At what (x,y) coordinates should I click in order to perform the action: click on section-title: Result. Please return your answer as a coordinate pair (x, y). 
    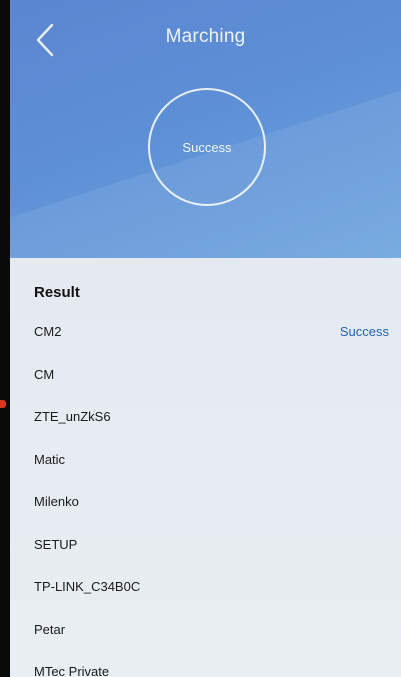
    Looking at the image, I should click on (57, 292).